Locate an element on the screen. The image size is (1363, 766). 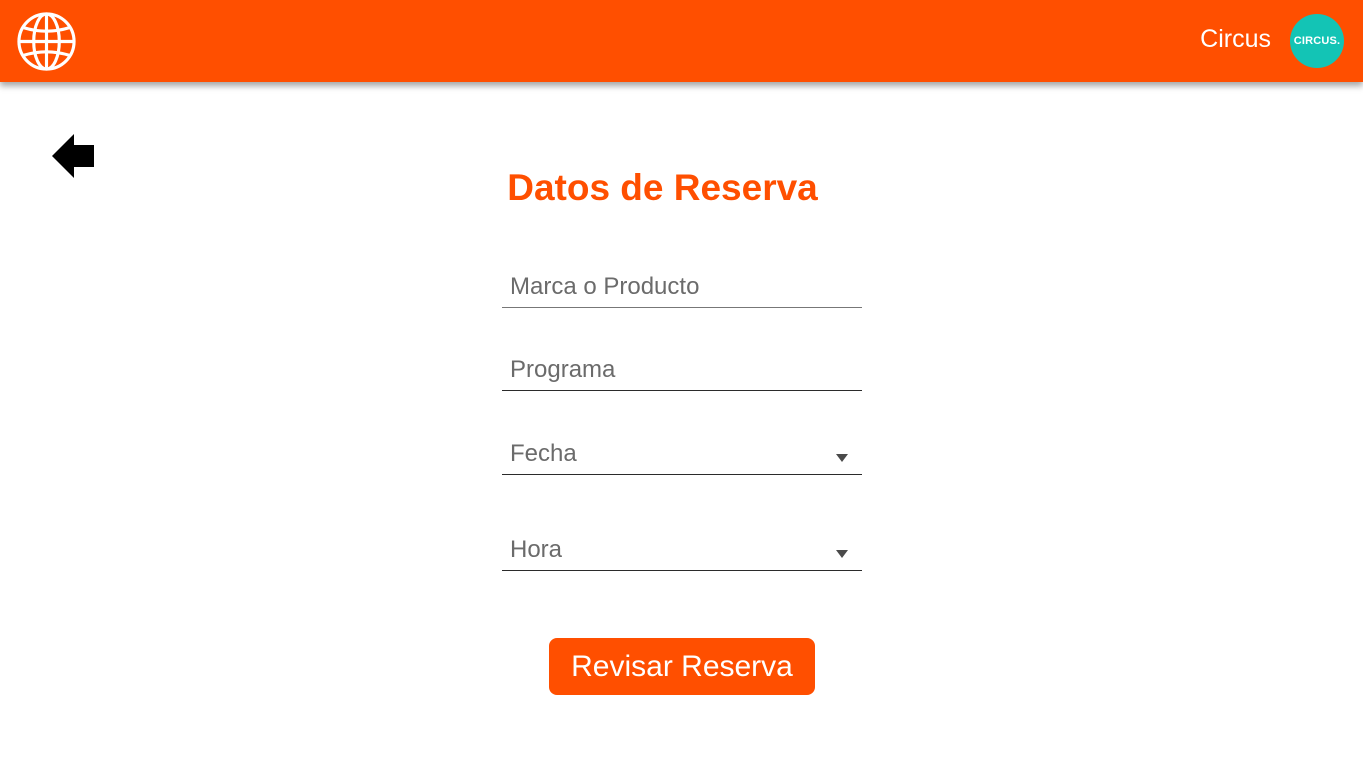
marca-producto-placeholder: Marca o Producto is located at coordinates (605, 286).